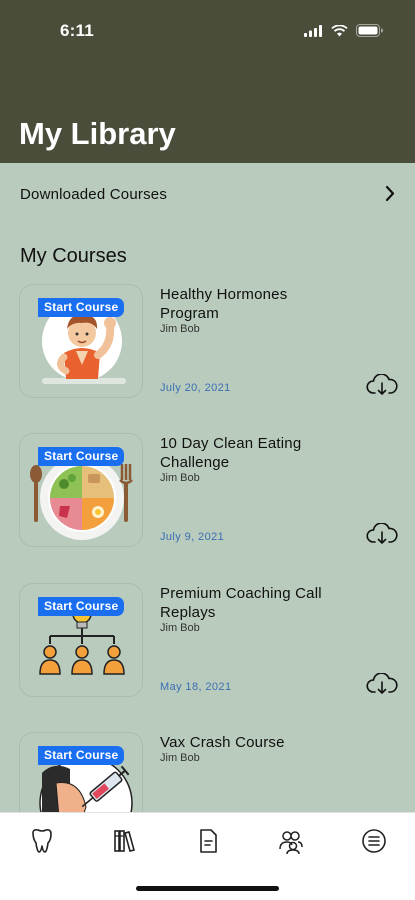  I want to click on community-icon, so click(291, 841).